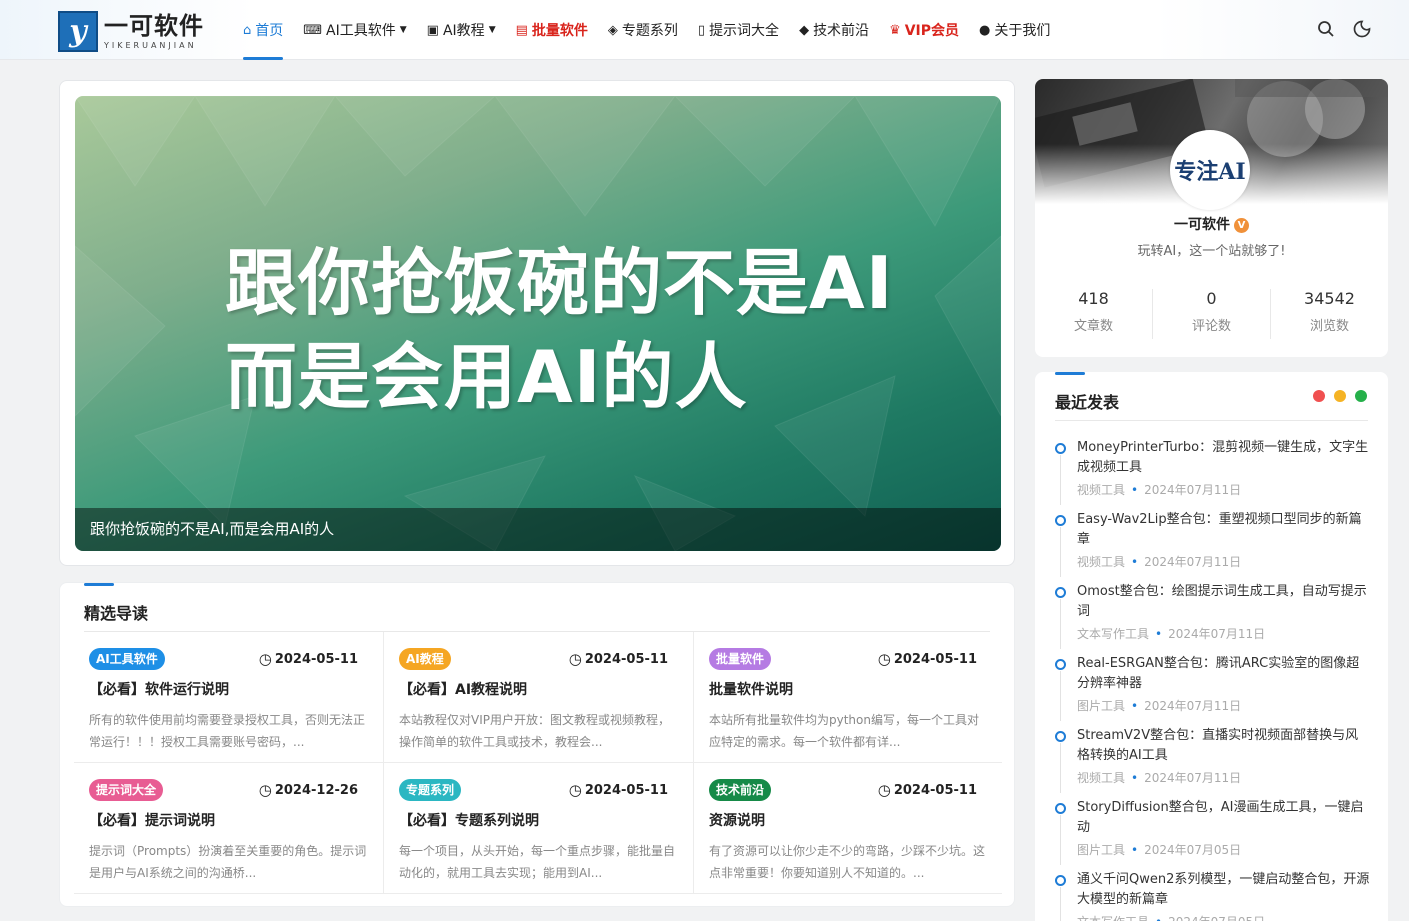 This screenshot has height=921, width=1409. What do you see at coordinates (924, 30) in the screenshot?
I see `nav-item-7: ♛ VIP会员` at bounding box center [924, 30].